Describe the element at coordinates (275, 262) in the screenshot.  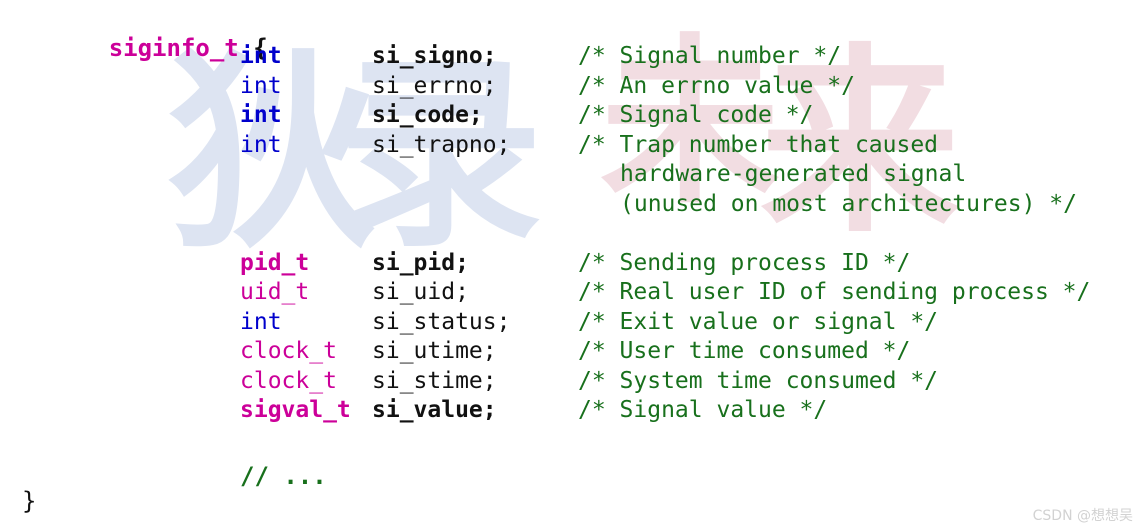
I see `field-type: pid_t` at that location.